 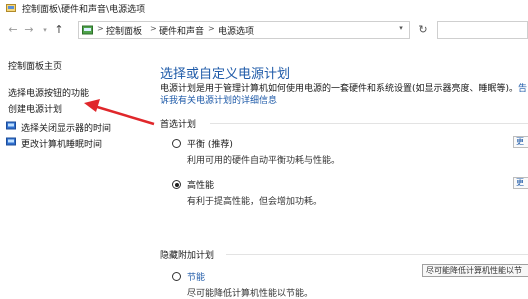 I want to click on search-input, so click(x=482, y=30).